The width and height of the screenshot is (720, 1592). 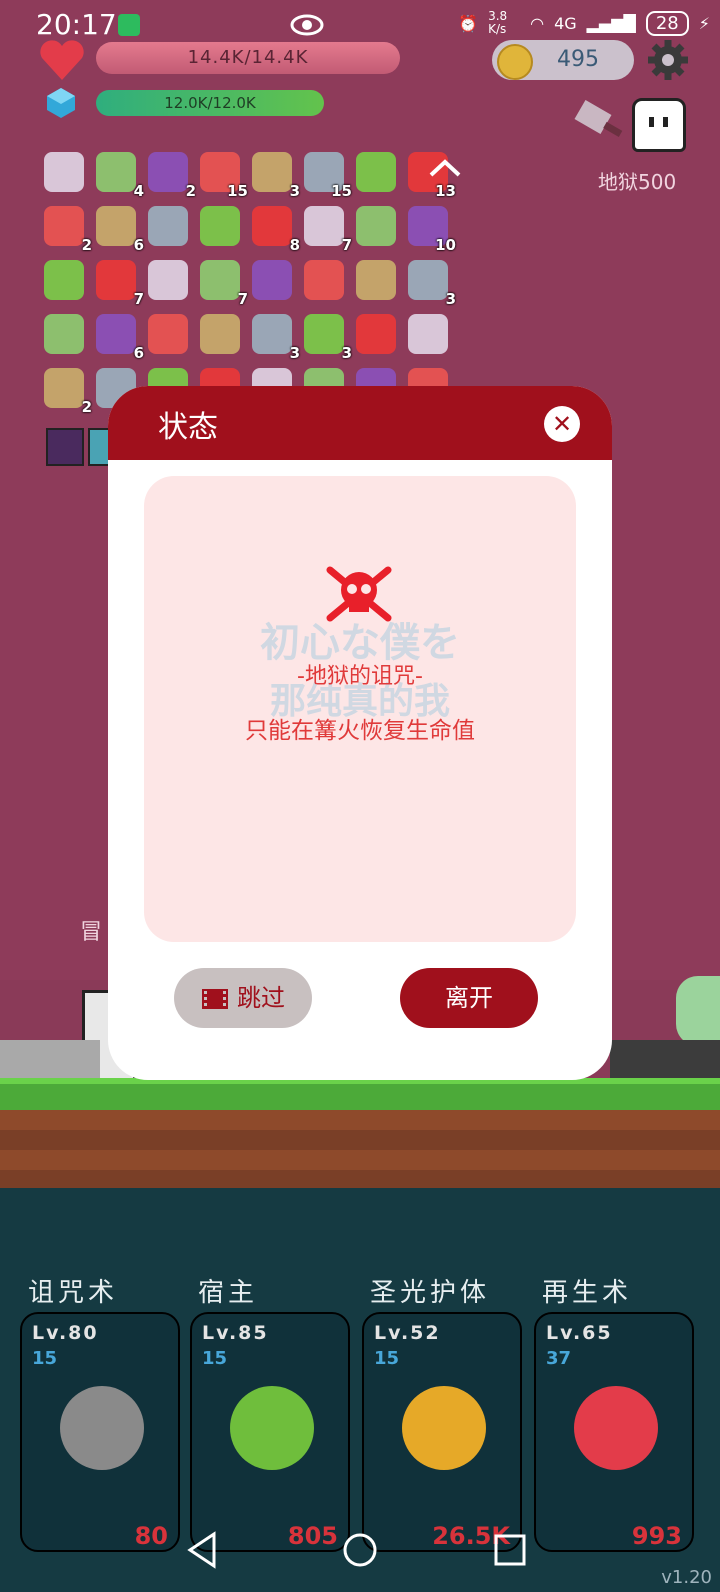 I want to click on magic-wand-icon, so click(x=64, y=334).